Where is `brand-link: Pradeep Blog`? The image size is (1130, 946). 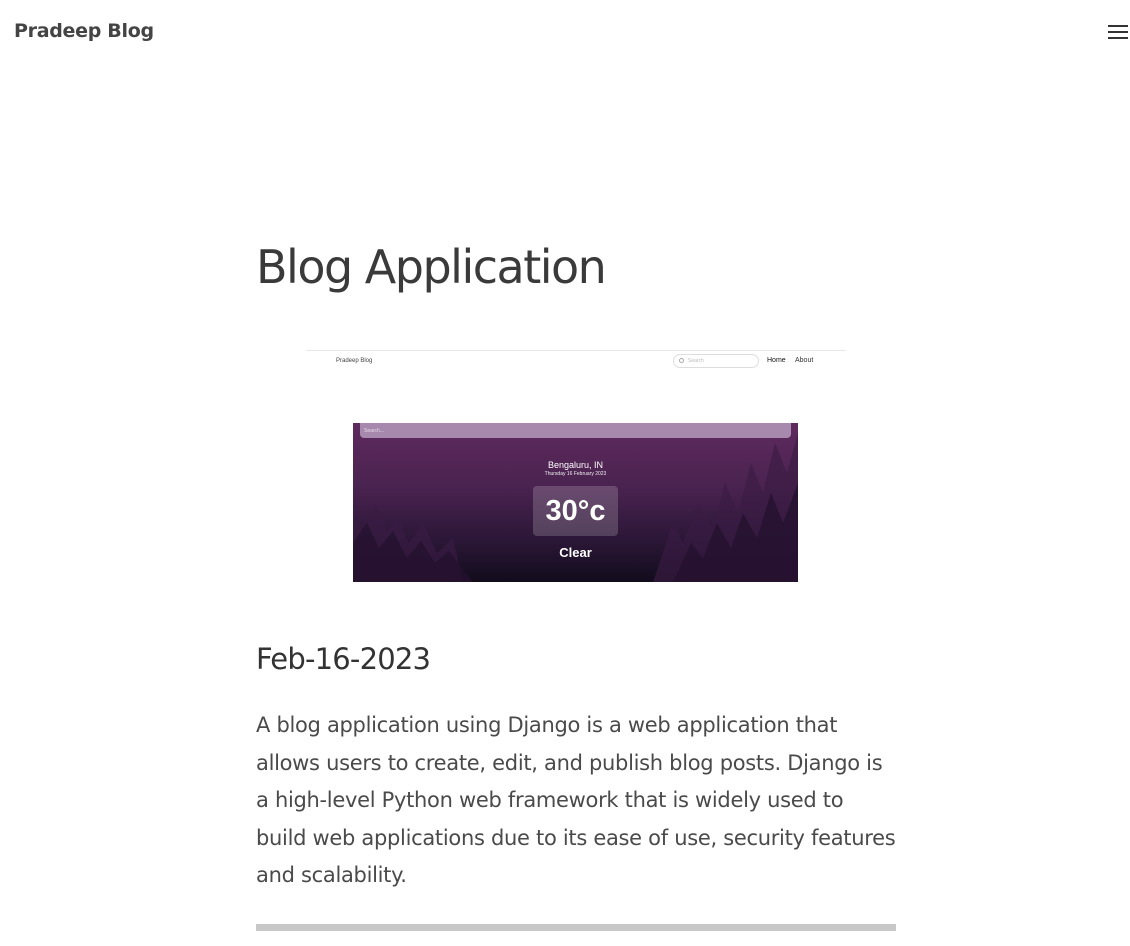 brand-link: Pradeep Blog is located at coordinates (84, 31).